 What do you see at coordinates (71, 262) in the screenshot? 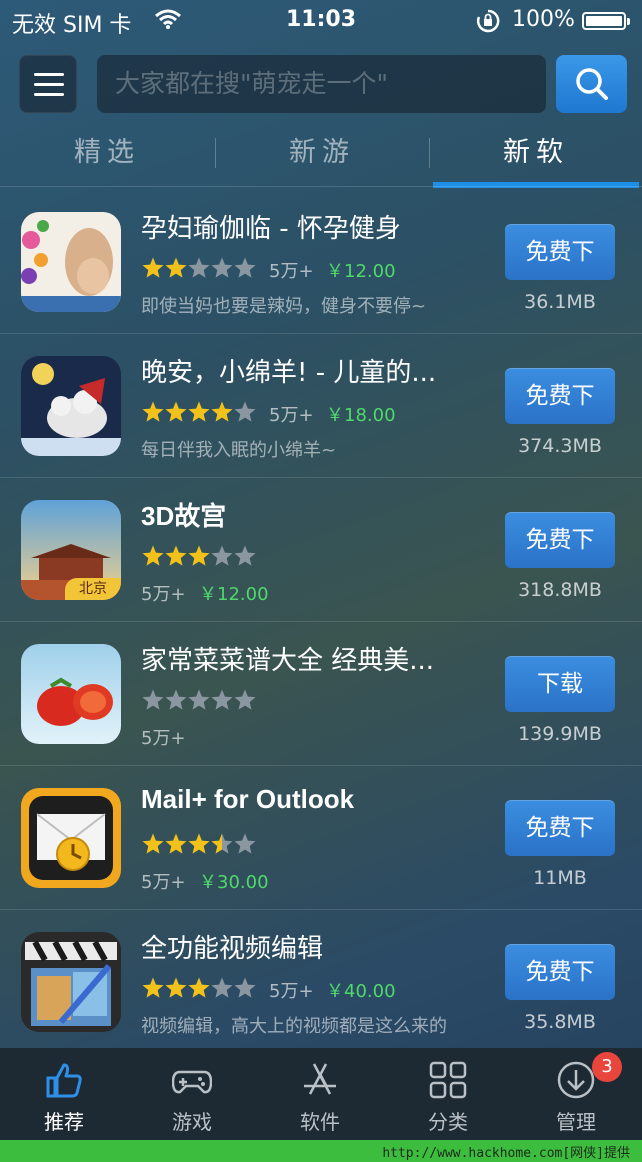
I see `app-icon-yoga` at bounding box center [71, 262].